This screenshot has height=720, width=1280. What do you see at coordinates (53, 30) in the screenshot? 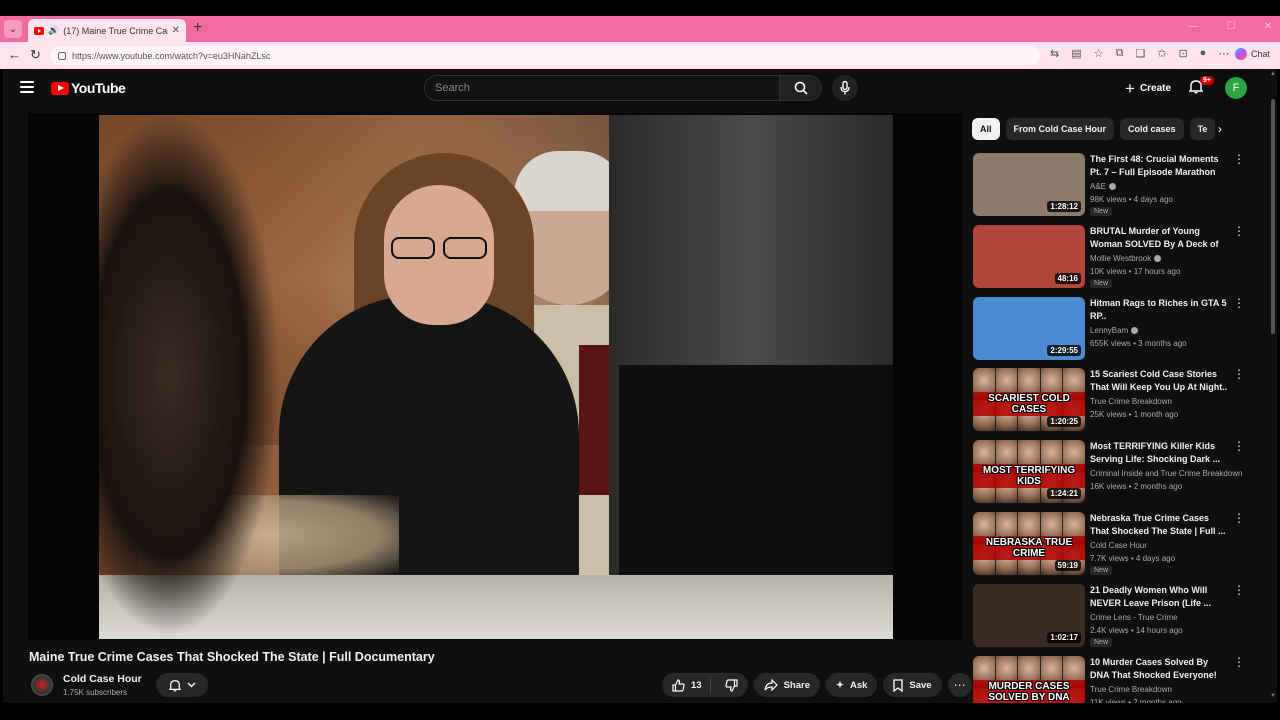
I see `speaker-icon: 🔊` at bounding box center [53, 30].